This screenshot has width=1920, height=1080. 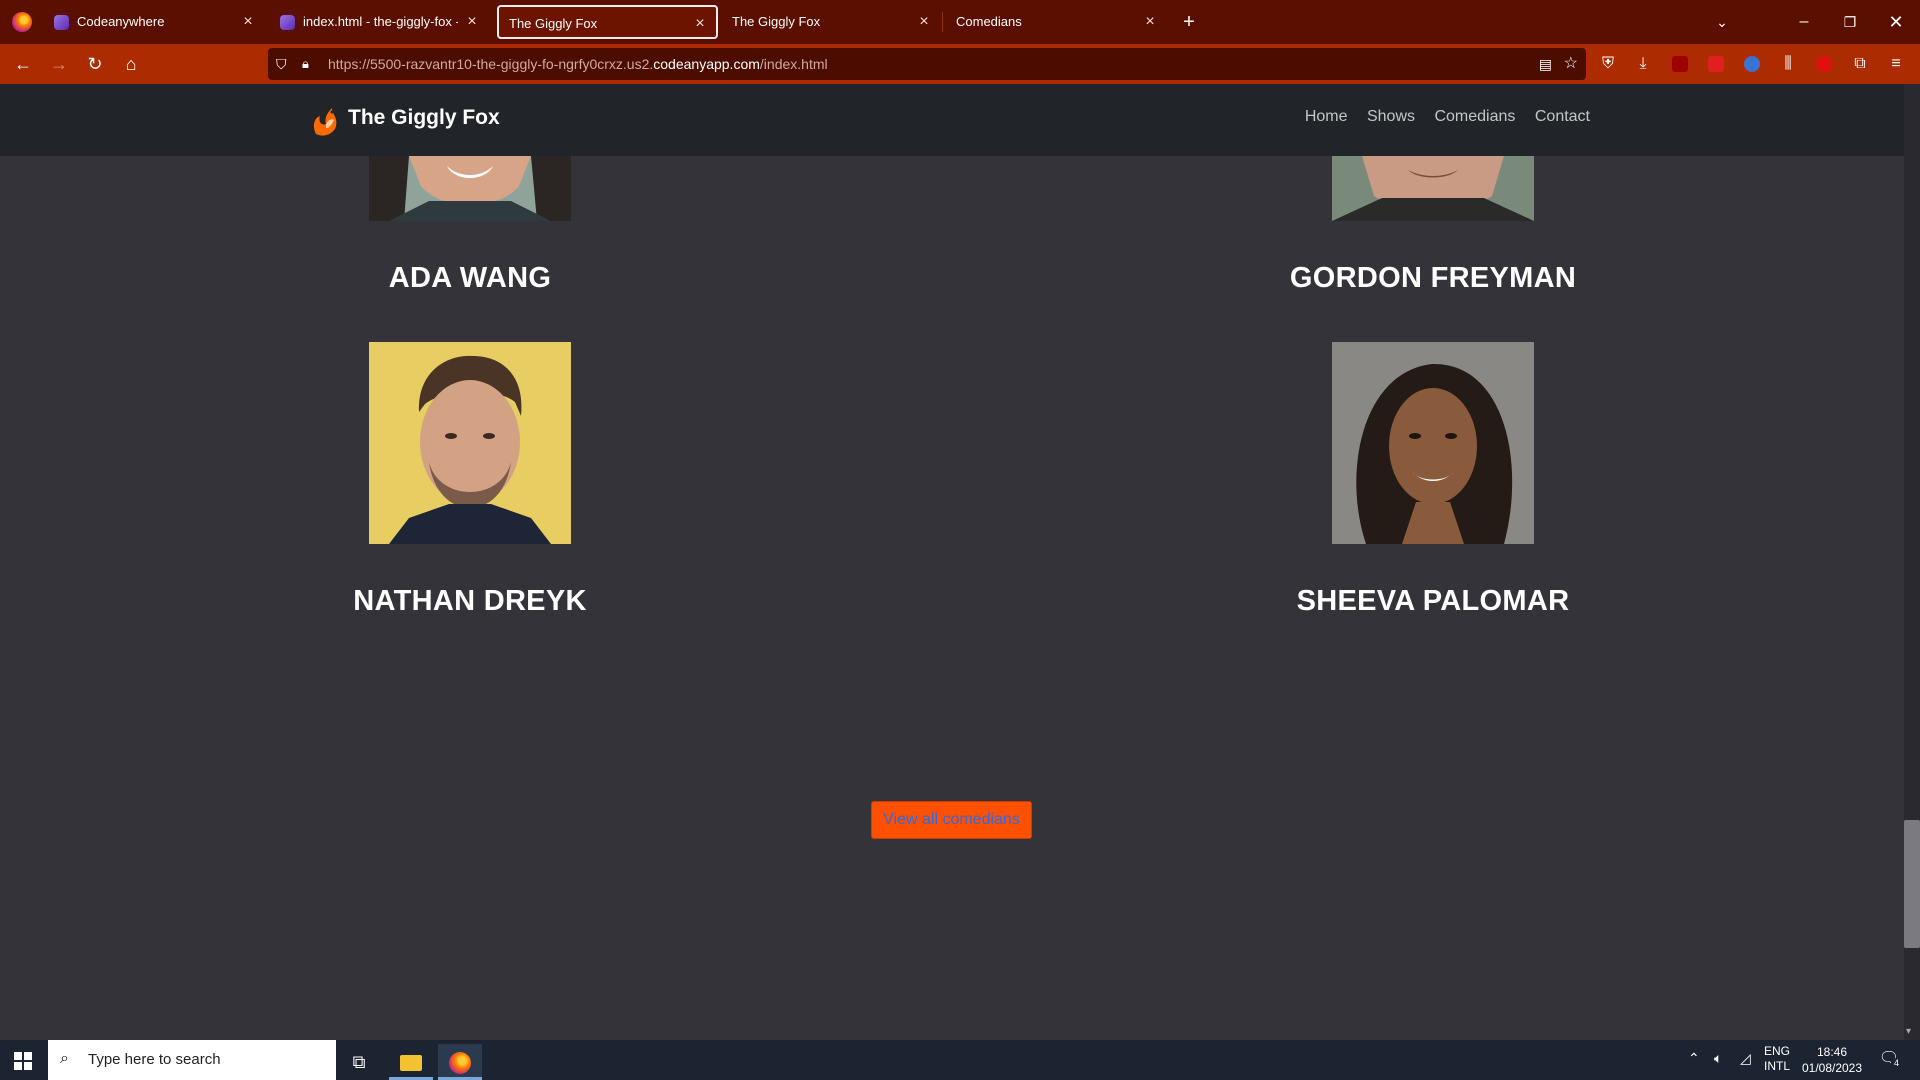 I want to click on show-hidden-icons-icon: ⌃, so click(x=1694, y=1058).